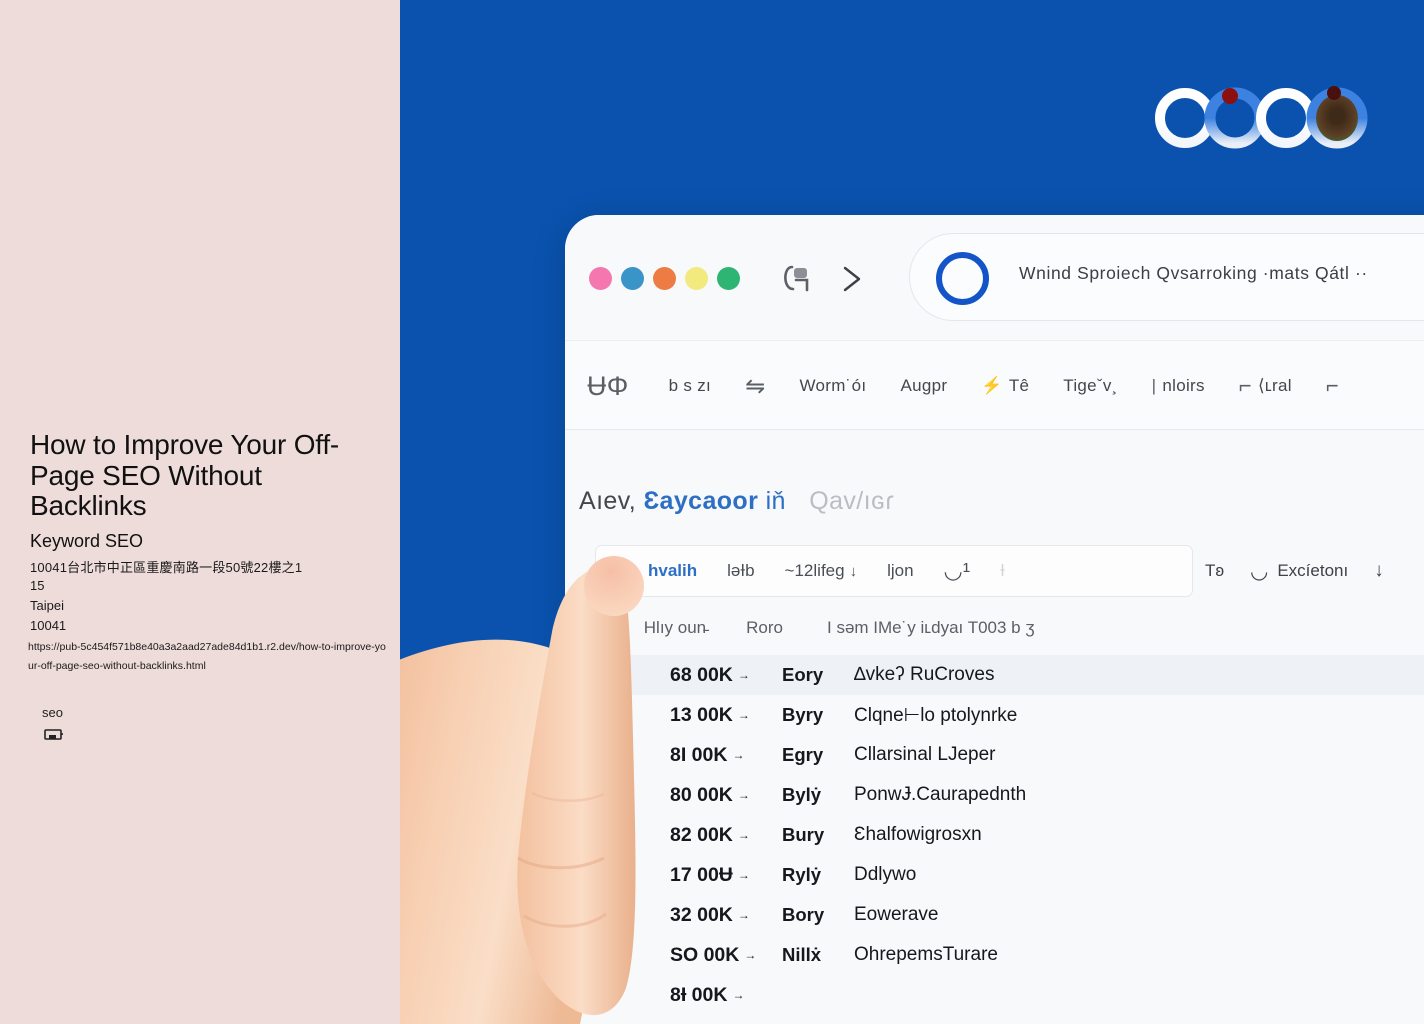 The height and width of the screenshot is (1024, 1424). I want to click on refresh-icon: ⇋, so click(755, 386).